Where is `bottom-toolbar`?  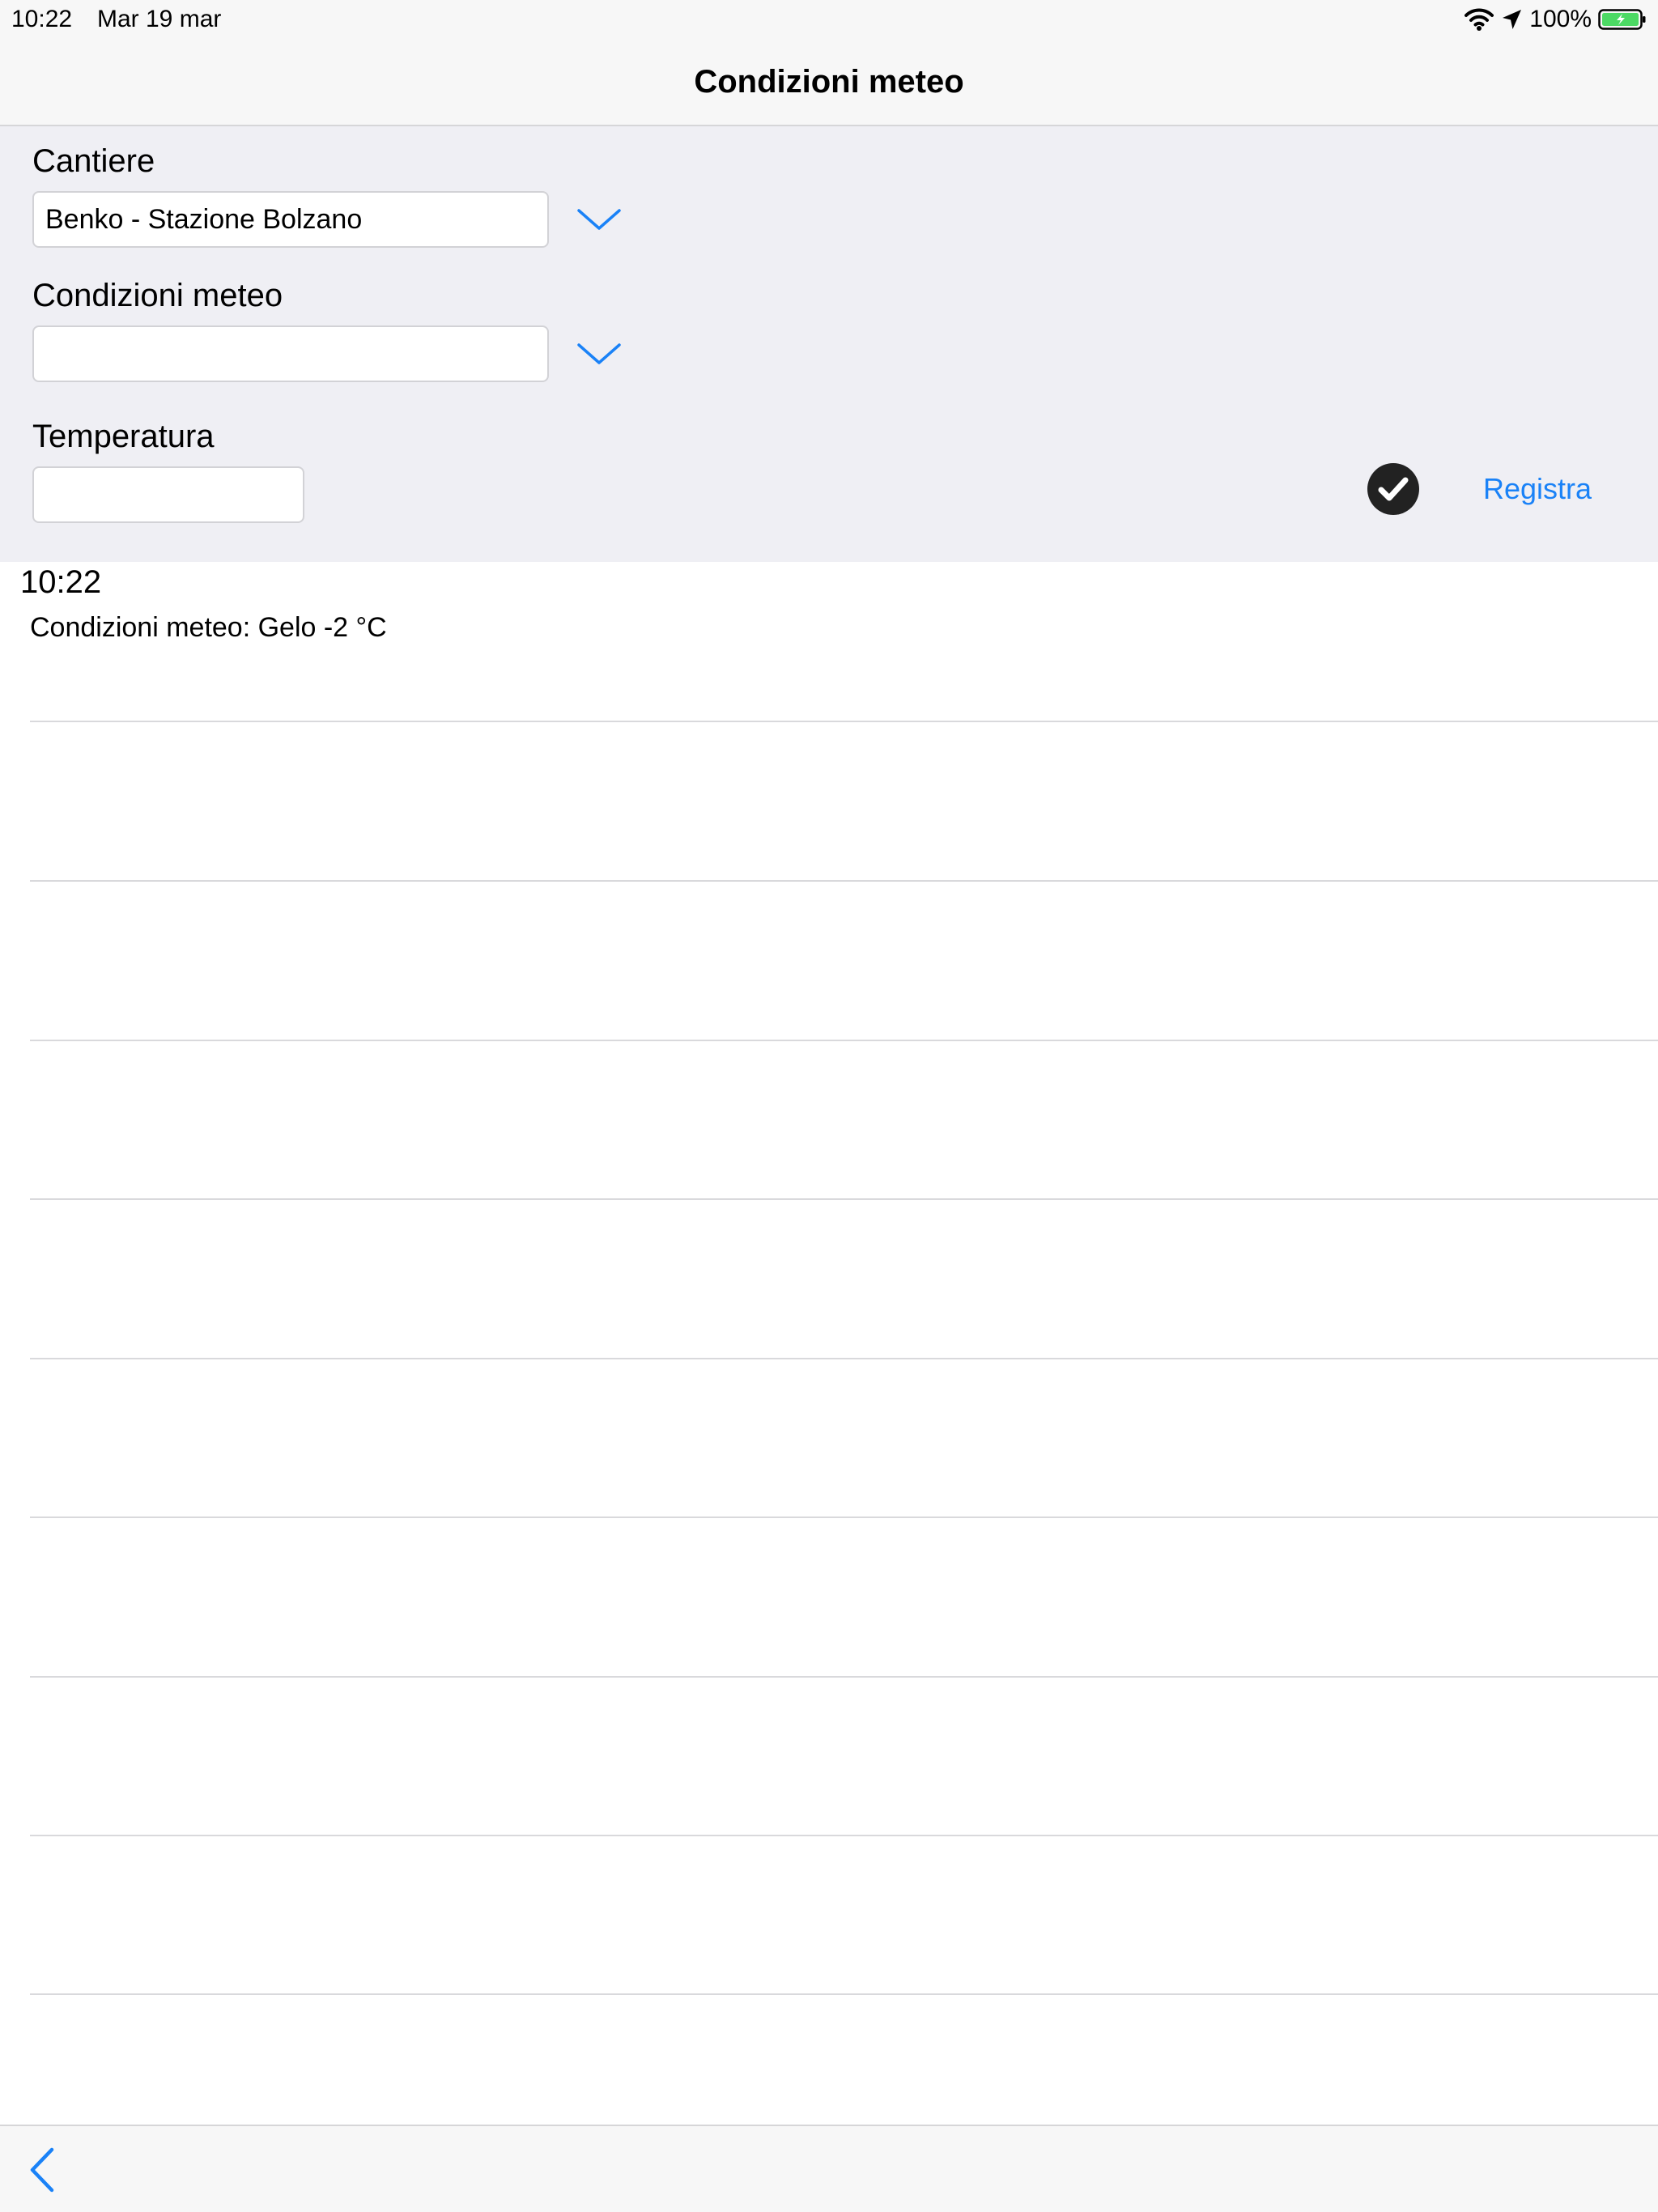
bottom-toolbar is located at coordinates (829, 2168).